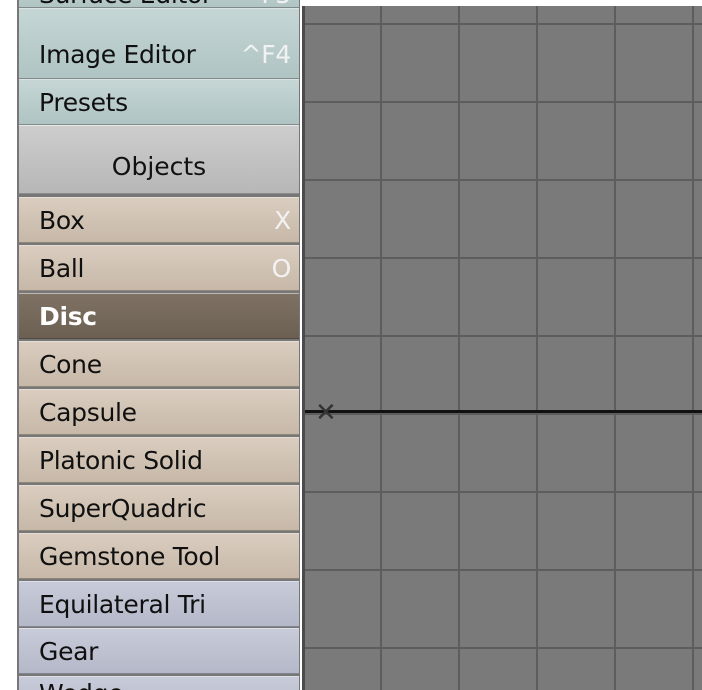 The height and width of the screenshot is (690, 702). I want to click on menu-item-label: Wedge, so click(81, 684).